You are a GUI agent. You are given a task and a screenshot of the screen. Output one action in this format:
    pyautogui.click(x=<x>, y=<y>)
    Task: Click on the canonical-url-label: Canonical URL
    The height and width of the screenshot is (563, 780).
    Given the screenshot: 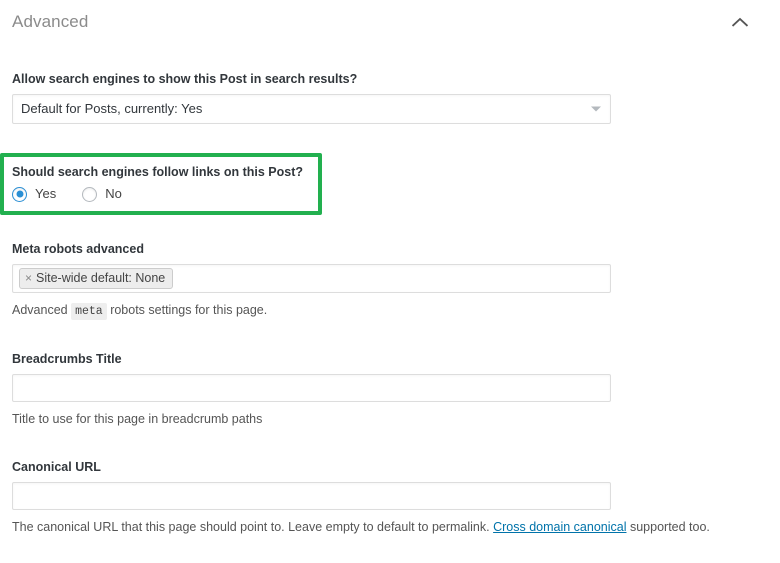 What is the action you would take?
    pyautogui.click(x=56, y=467)
    